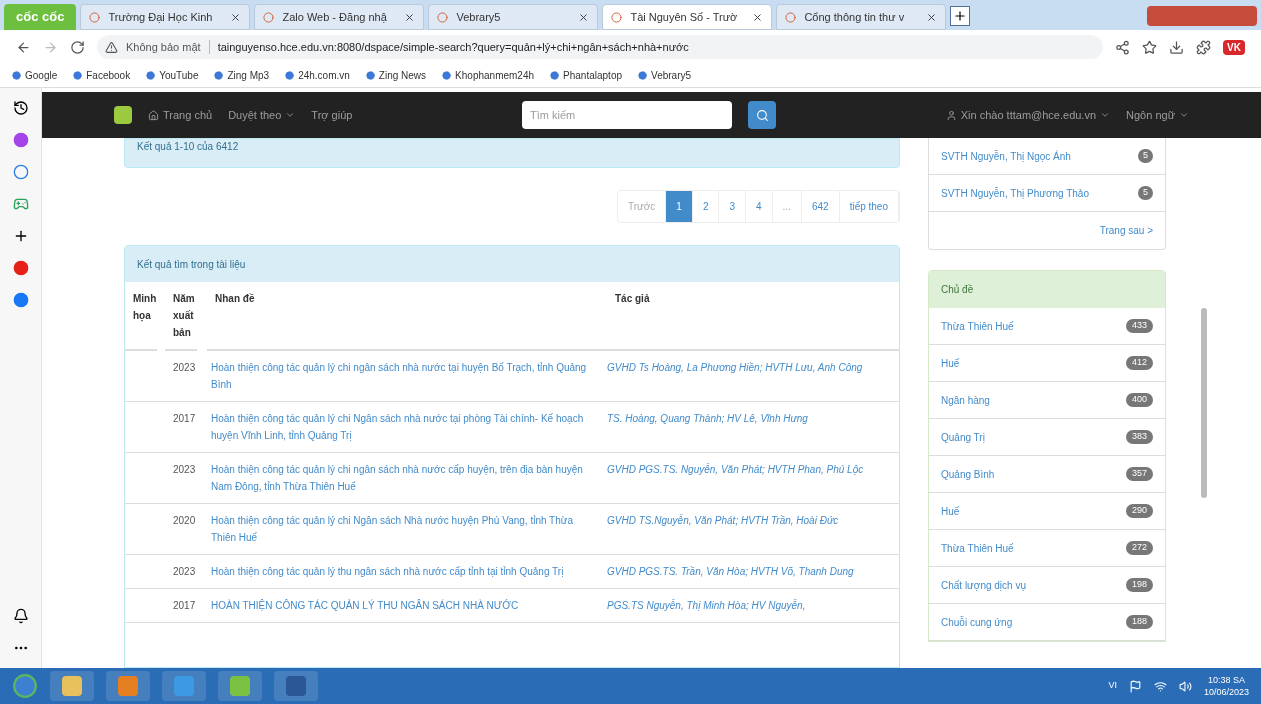 This screenshot has height=704, width=1261. What do you see at coordinates (153, 115) in the screenshot?
I see `home-icon` at bounding box center [153, 115].